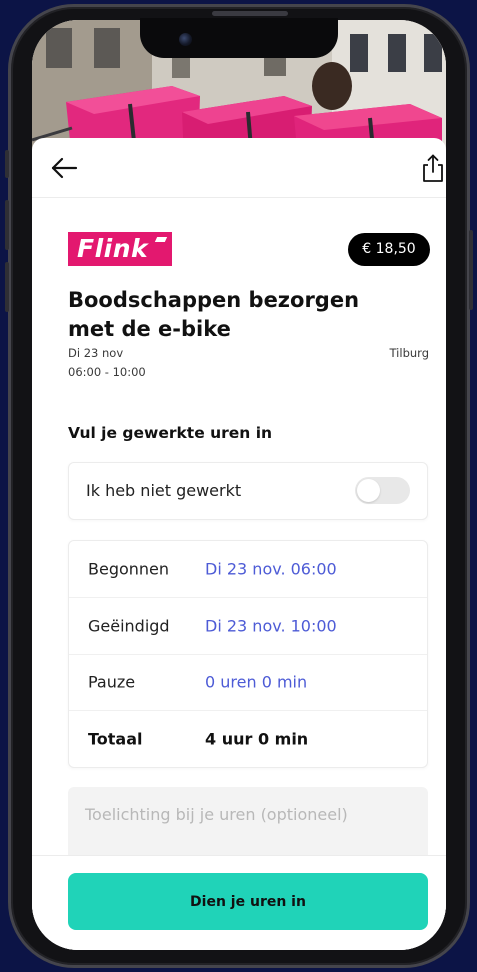  What do you see at coordinates (7, 225) in the screenshot?
I see `volume-up-button` at bounding box center [7, 225].